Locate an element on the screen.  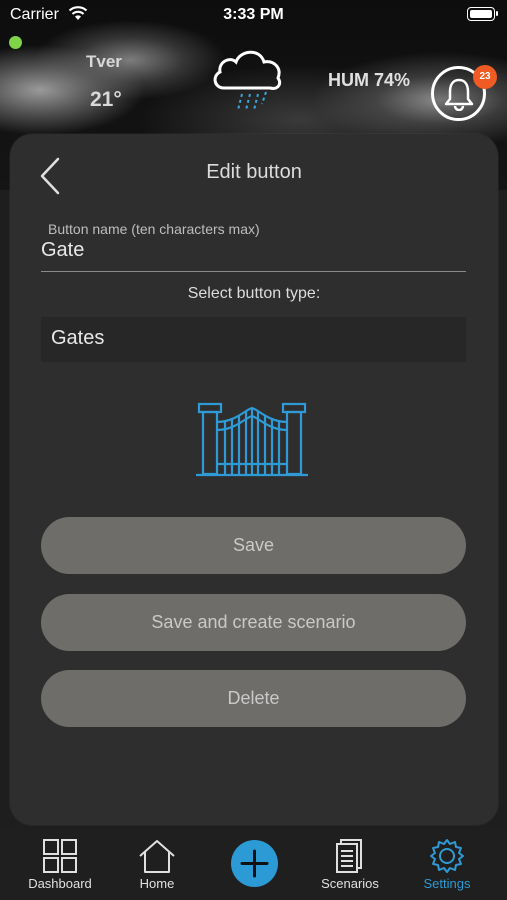
gate-icon is located at coordinates (252, 439).